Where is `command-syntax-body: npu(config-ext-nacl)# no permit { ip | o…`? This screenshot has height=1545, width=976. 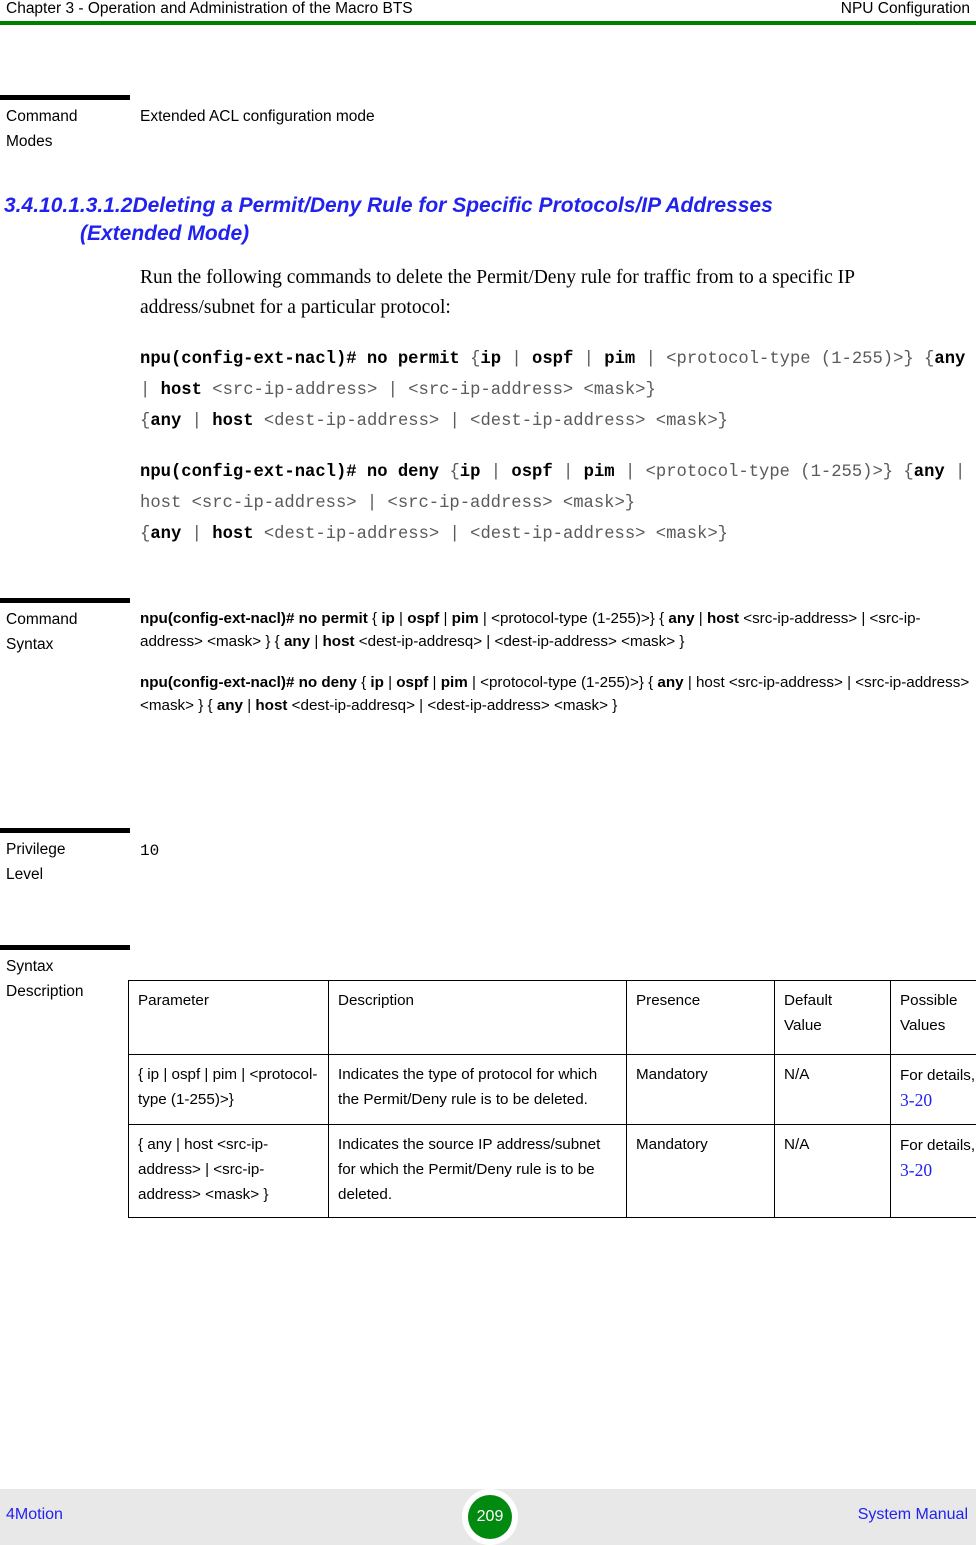
command-syntax-body: npu(config-ext-nacl)# no permit { ip | o… is located at coordinates (558, 671).